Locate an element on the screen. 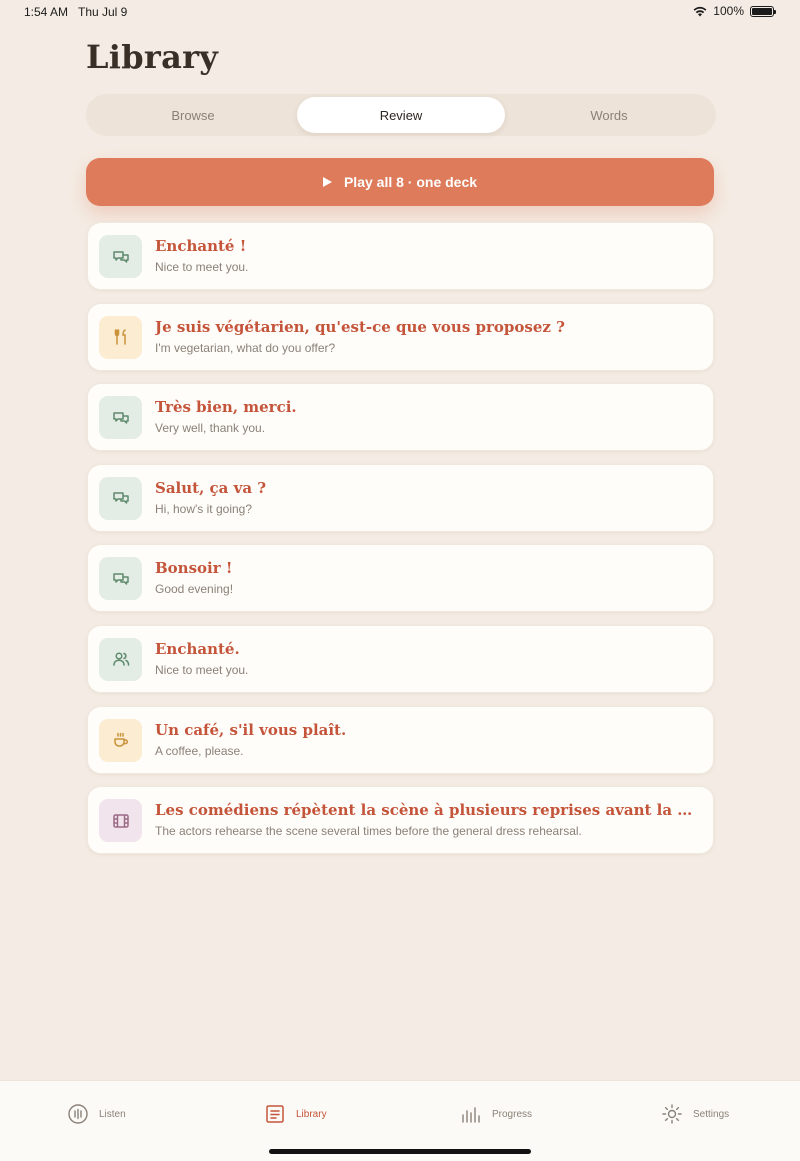 This screenshot has width=800, height=1161. bar-chart-icon is located at coordinates (471, 1115).